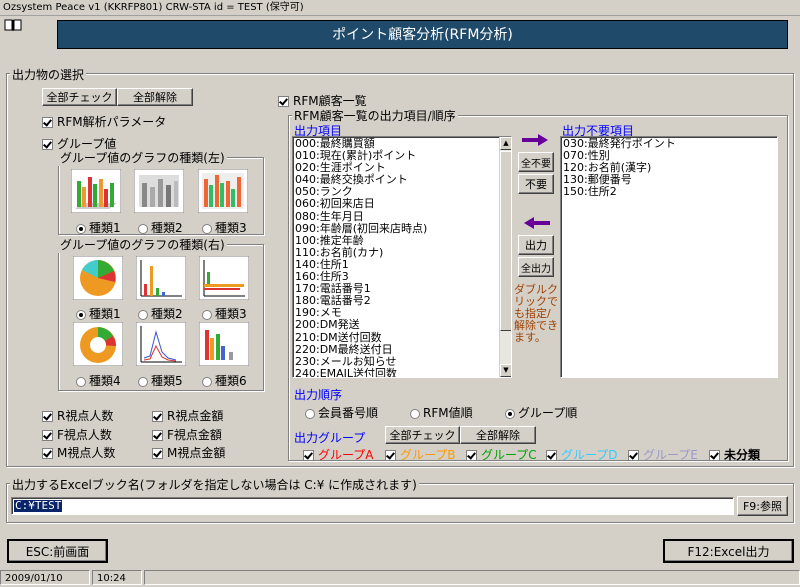  What do you see at coordinates (396, 204) in the screenshot?
I see `list-item: 060:初回来店日` at bounding box center [396, 204].